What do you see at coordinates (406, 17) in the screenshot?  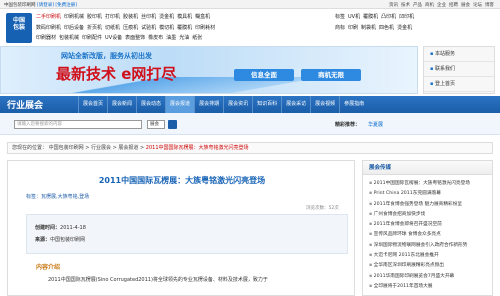 I see `category-link: 凹印机` at bounding box center [406, 17].